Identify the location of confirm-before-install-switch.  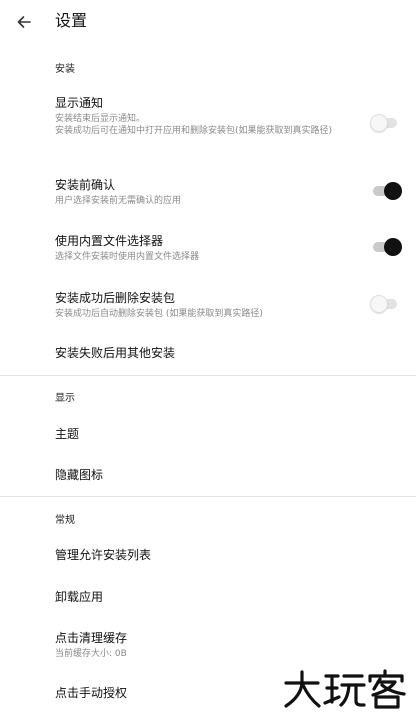
(386, 191).